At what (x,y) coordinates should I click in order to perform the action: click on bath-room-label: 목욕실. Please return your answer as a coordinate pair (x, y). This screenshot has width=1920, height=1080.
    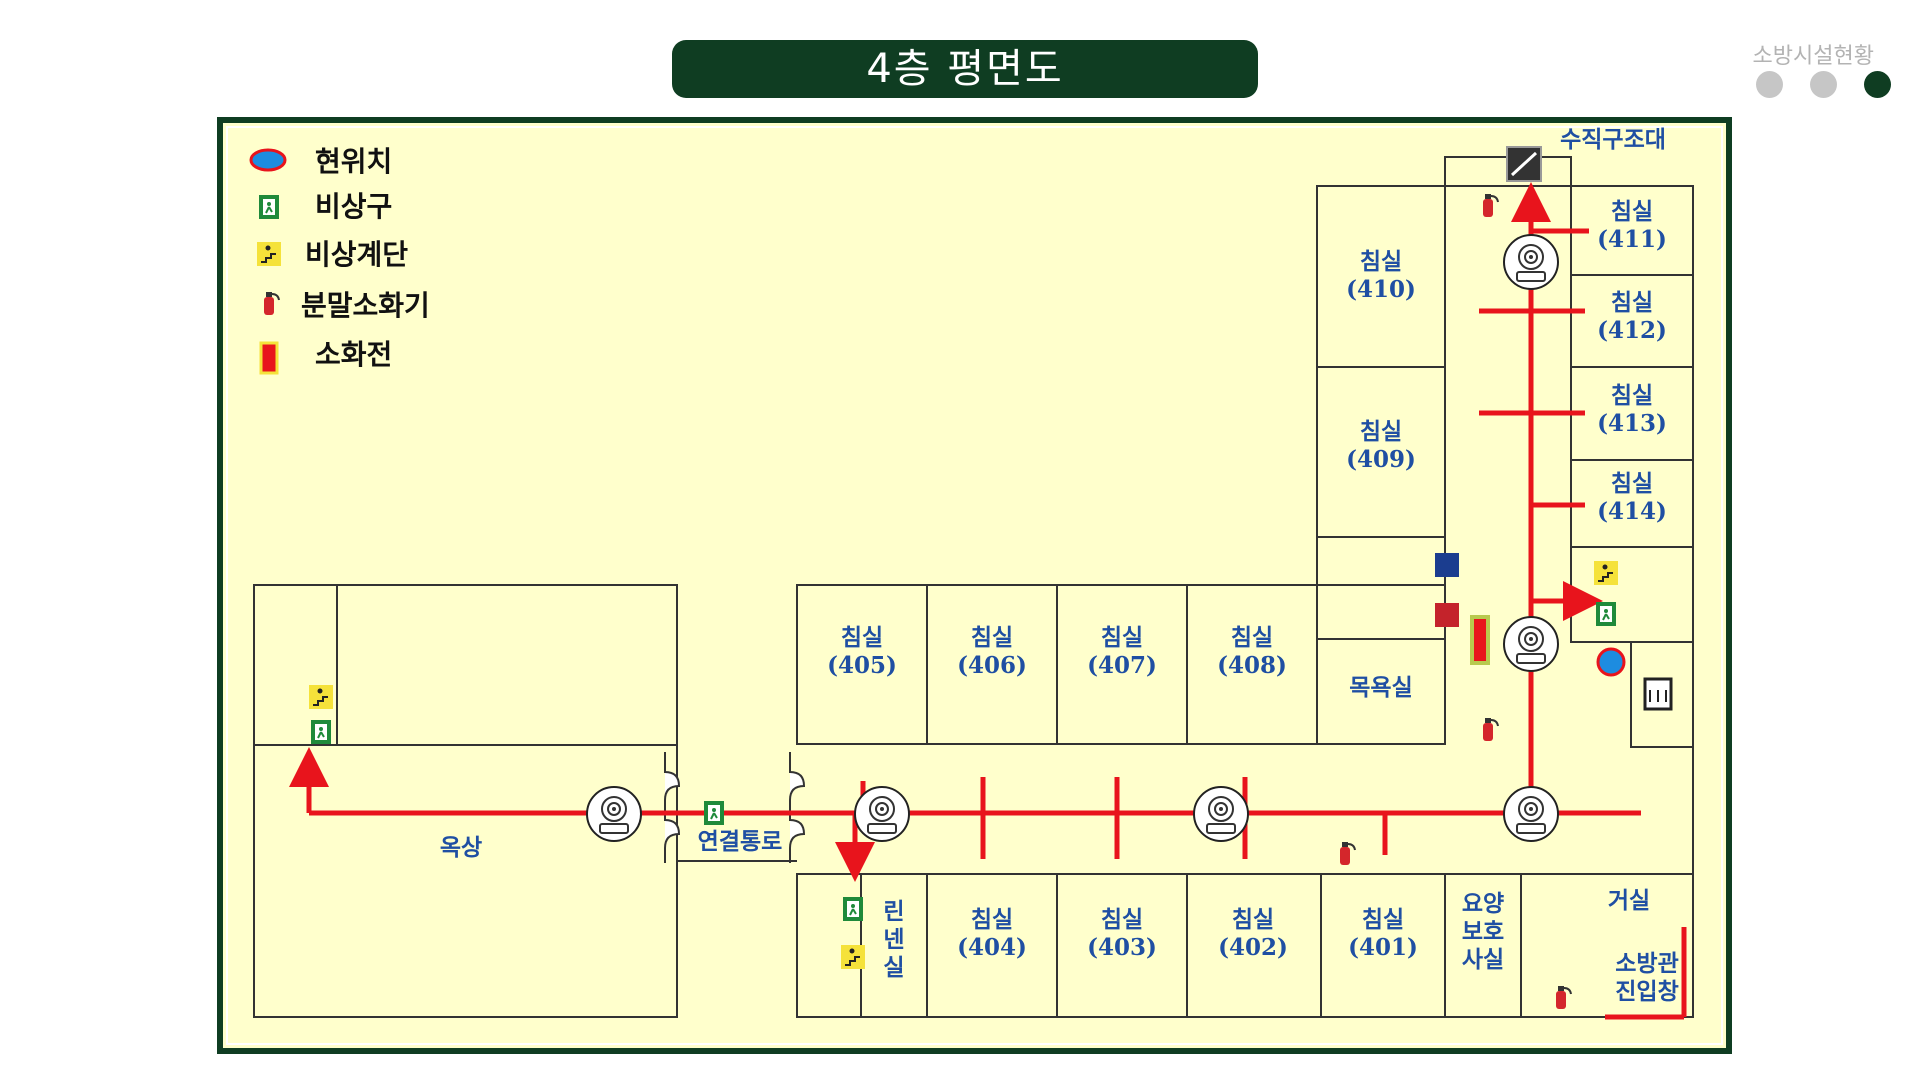
    Looking at the image, I should click on (1380, 687).